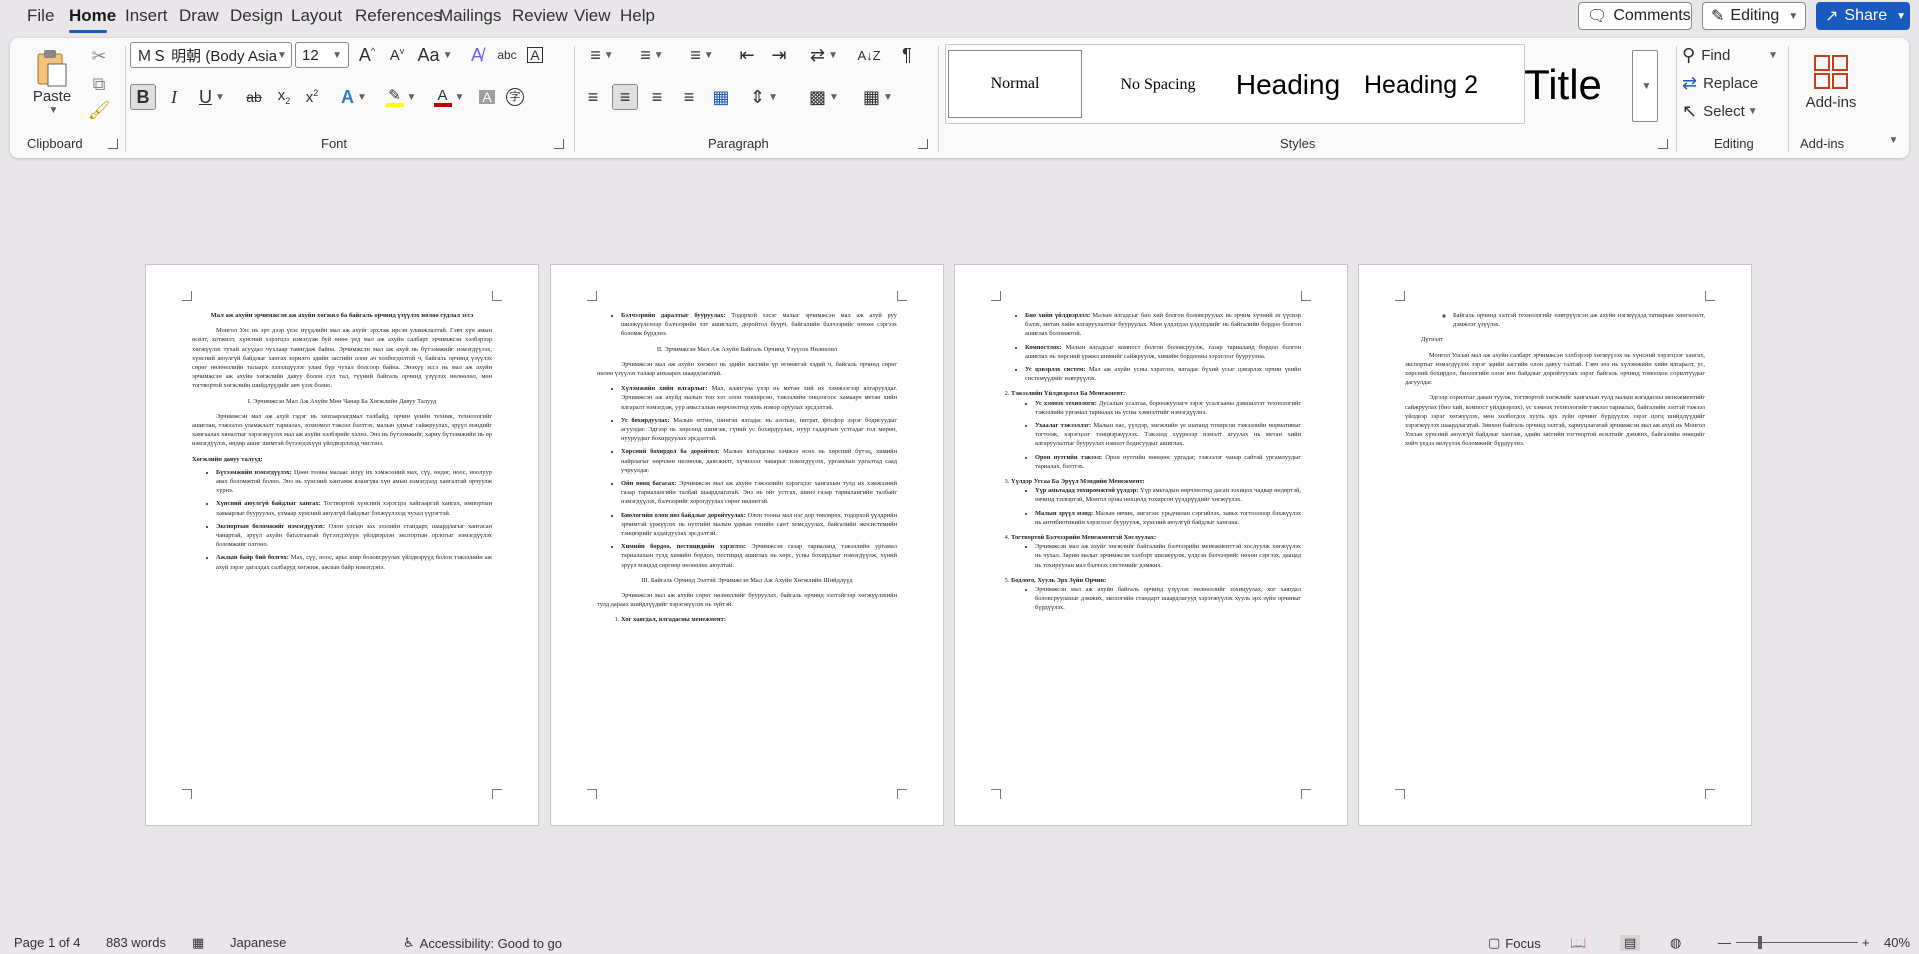 The height and width of the screenshot is (954, 1919). What do you see at coordinates (258, 942) in the screenshot?
I see `language-indicator: Japanese` at bounding box center [258, 942].